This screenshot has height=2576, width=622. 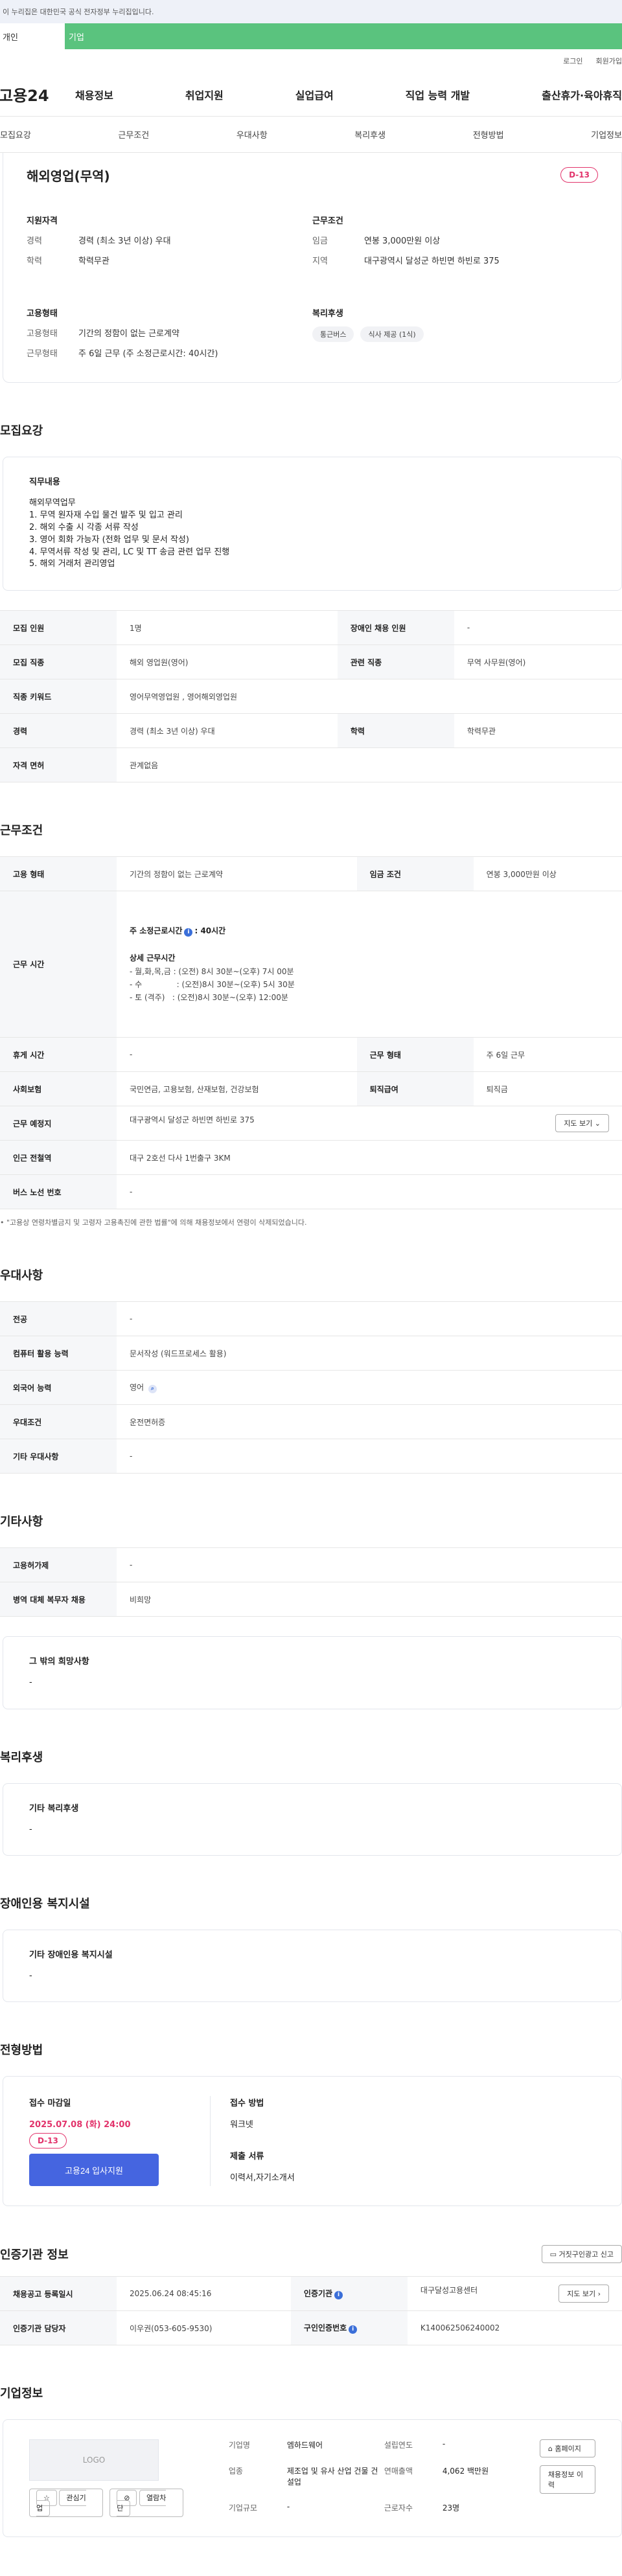 I want to click on disabled-box: 기타 장애인용 복지시설 -, so click(x=312, y=1967).